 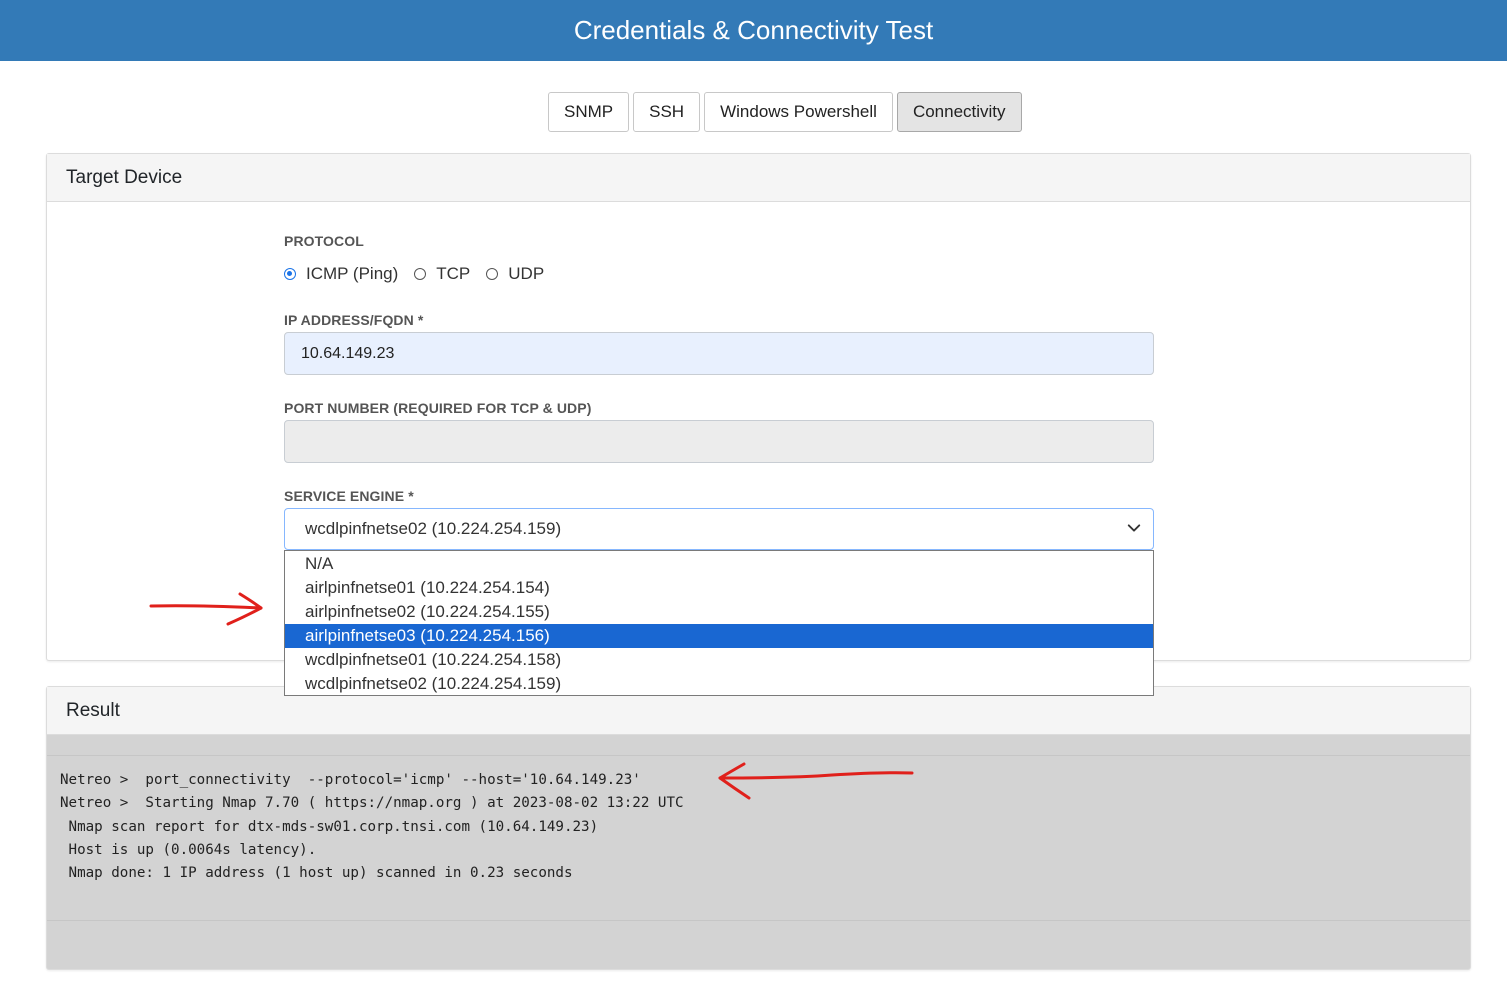 I want to click on ip-address-value: 10.64.149.23, so click(x=348, y=353).